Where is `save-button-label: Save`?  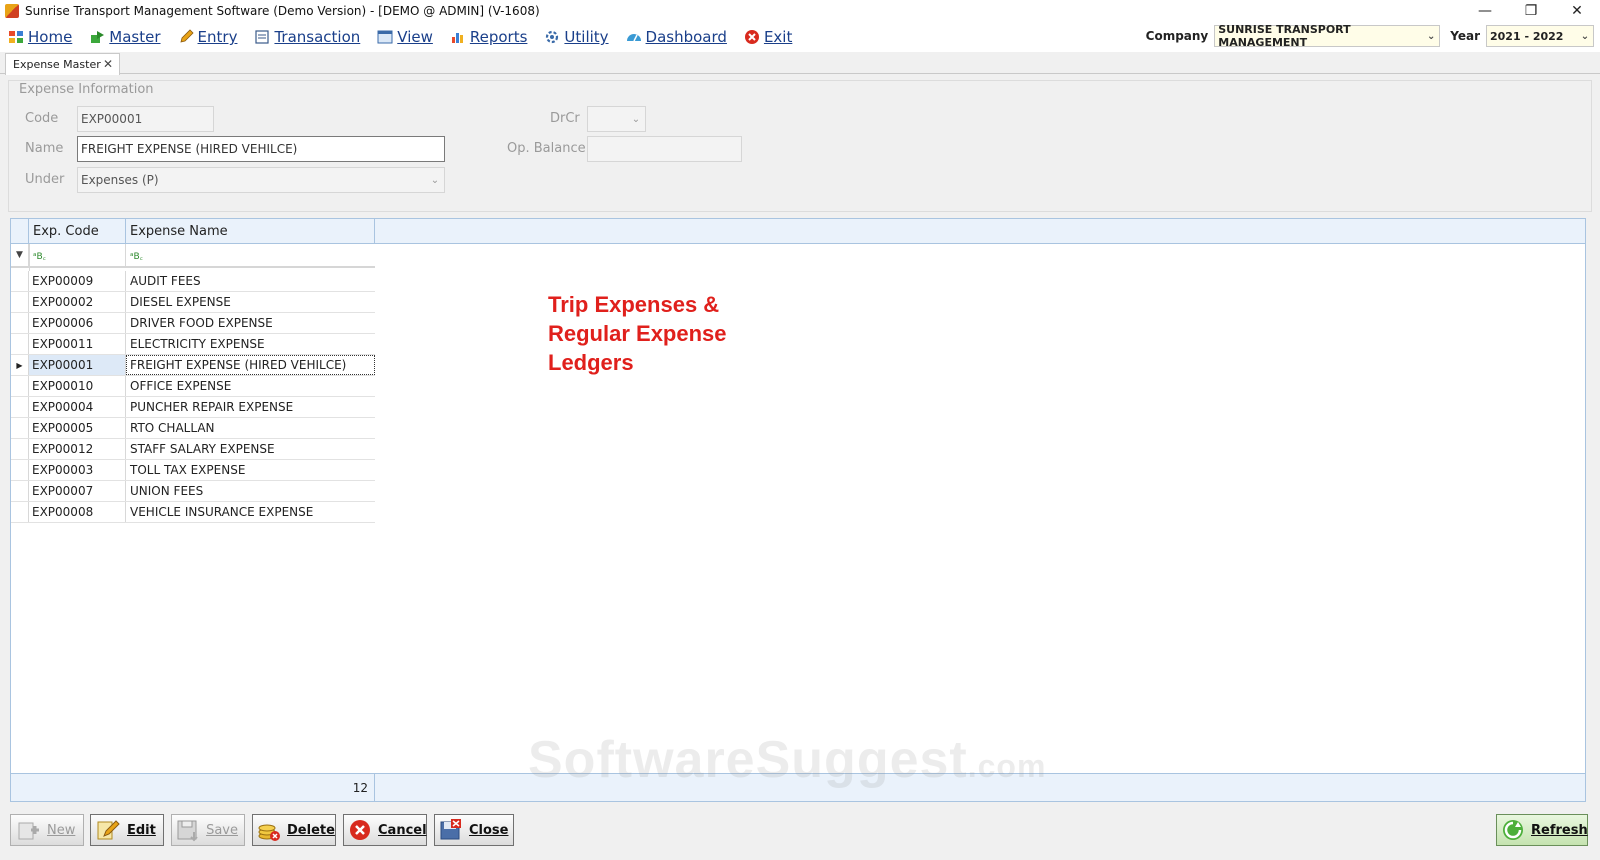 save-button-label: Save is located at coordinates (222, 830).